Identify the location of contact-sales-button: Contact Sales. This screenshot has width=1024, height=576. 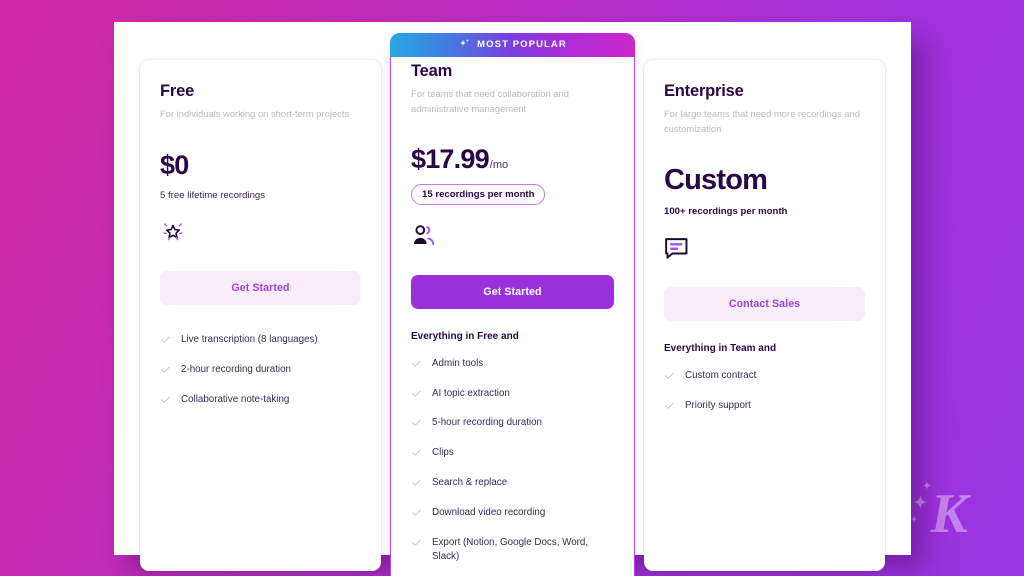
(764, 304).